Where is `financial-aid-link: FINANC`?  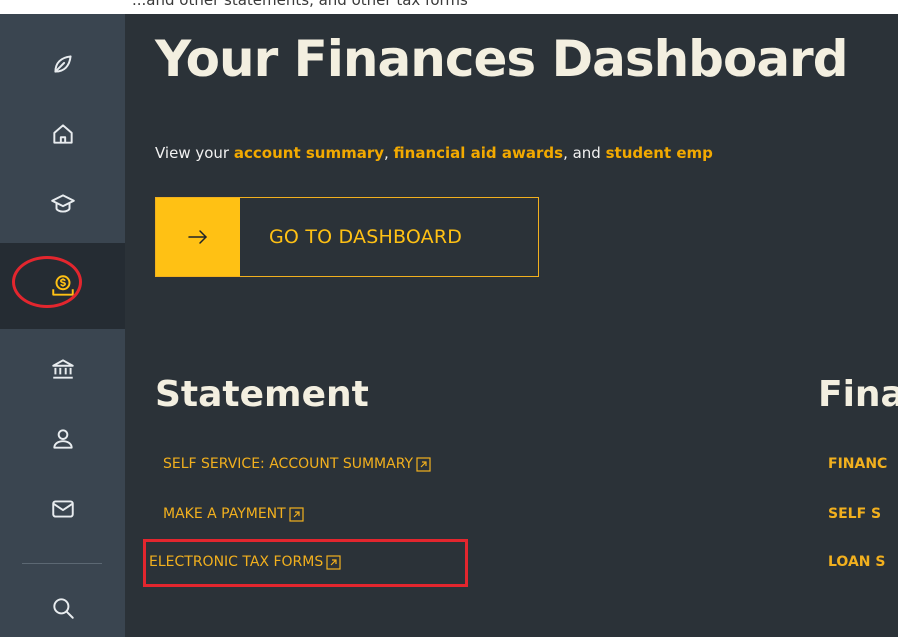
financial-aid-link: FINANC is located at coordinates (857, 464).